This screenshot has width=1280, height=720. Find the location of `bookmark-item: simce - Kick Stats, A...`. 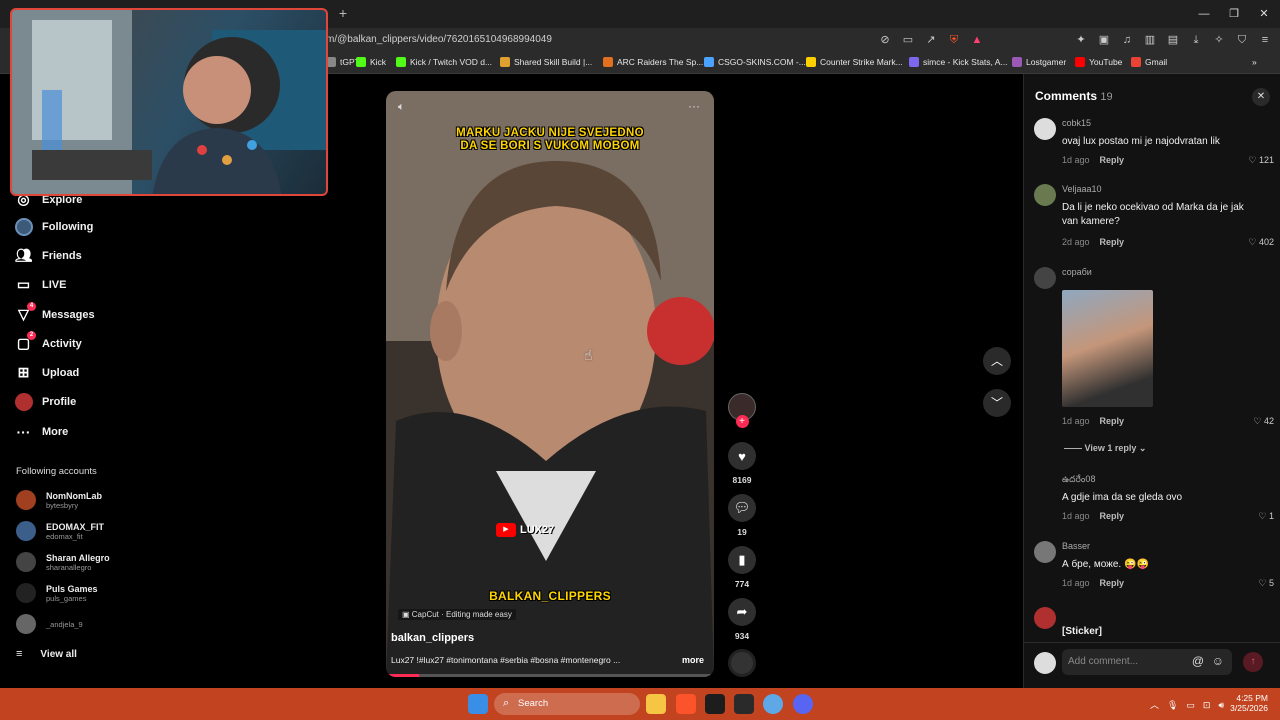

bookmark-item: simce - Kick Stats, A... is located at coordinates (958, 62).